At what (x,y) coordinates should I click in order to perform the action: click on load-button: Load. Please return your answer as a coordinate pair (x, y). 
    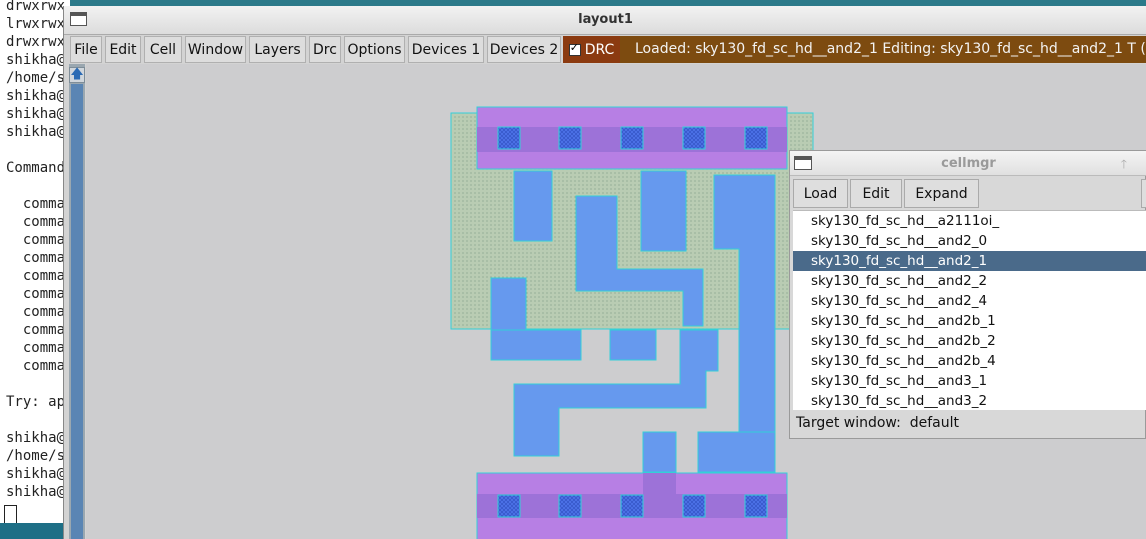
    Looking at the image, I should click on (820, 193).